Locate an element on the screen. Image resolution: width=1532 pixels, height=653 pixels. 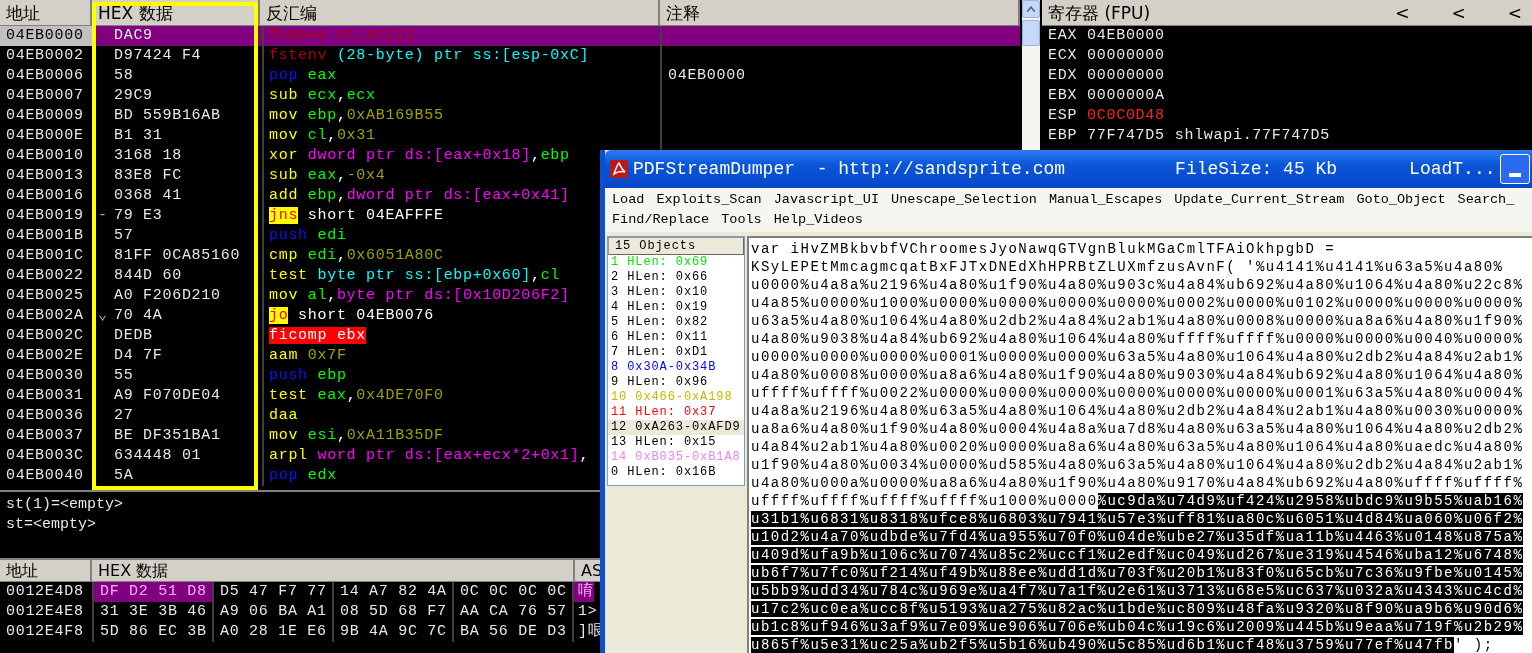
disasm-instruction: cmp edi,0x6051A80C is located at coordinates (356, 255).